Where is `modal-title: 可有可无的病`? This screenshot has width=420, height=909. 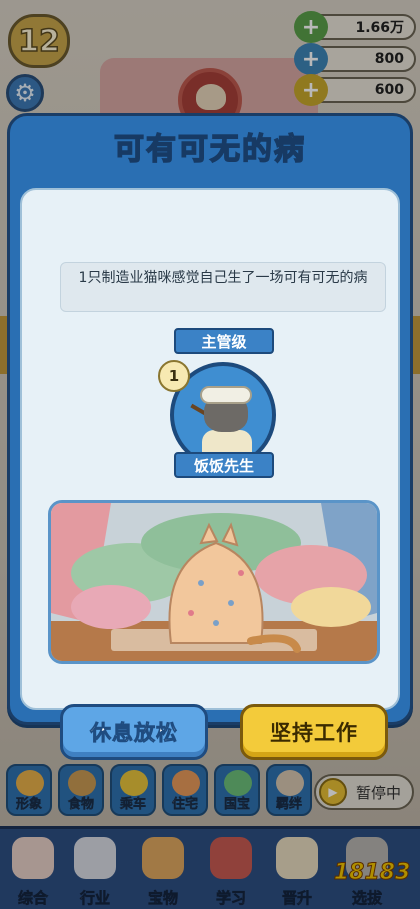
modal-title: 可有可无的病 is located at coordinates (209, 149).